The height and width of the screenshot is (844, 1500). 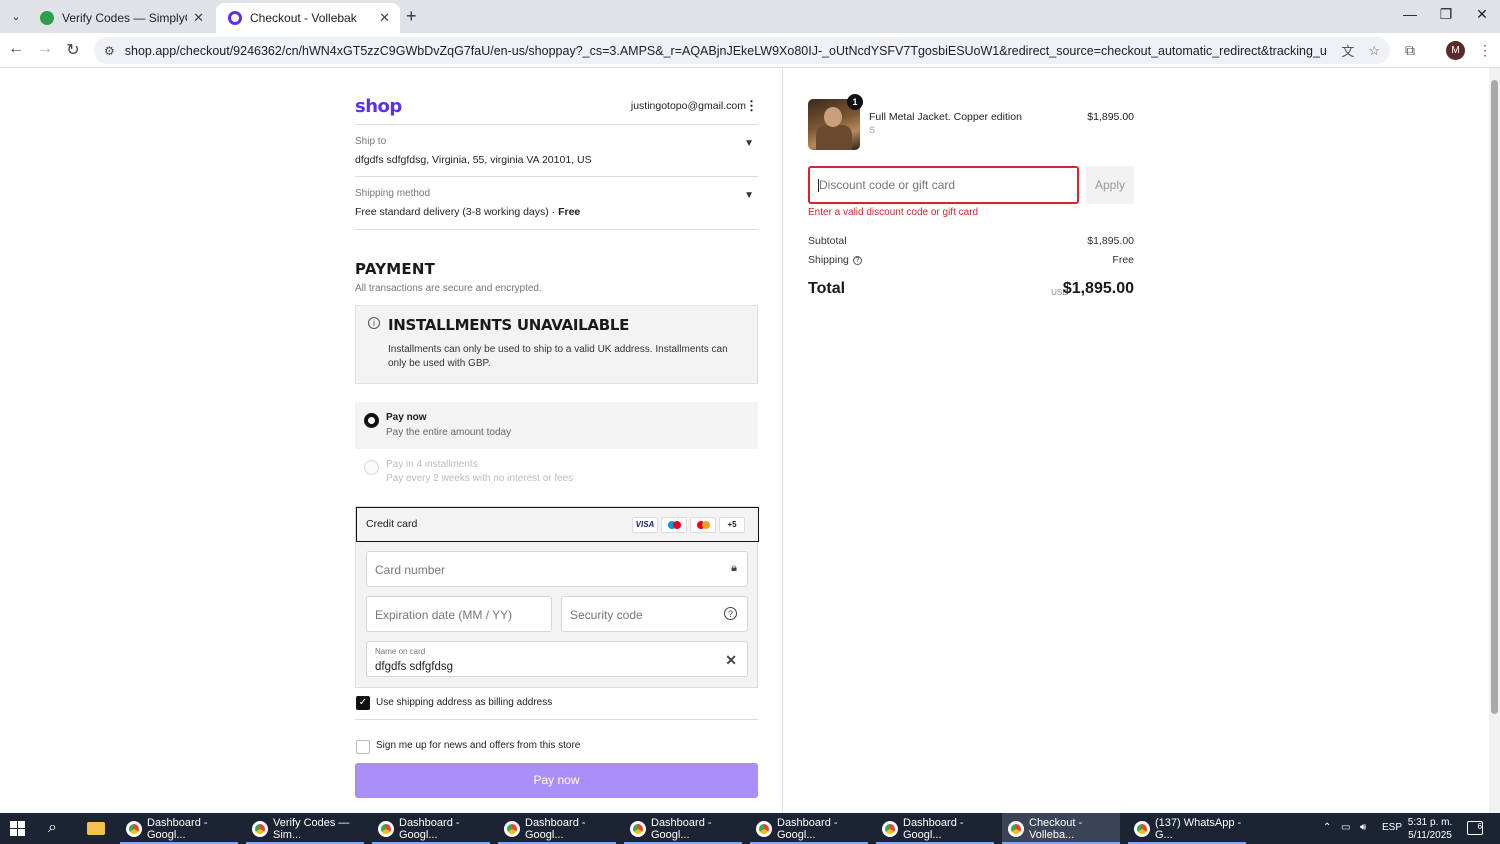 I want to click on installments-radio, so click(x=371, y=467).